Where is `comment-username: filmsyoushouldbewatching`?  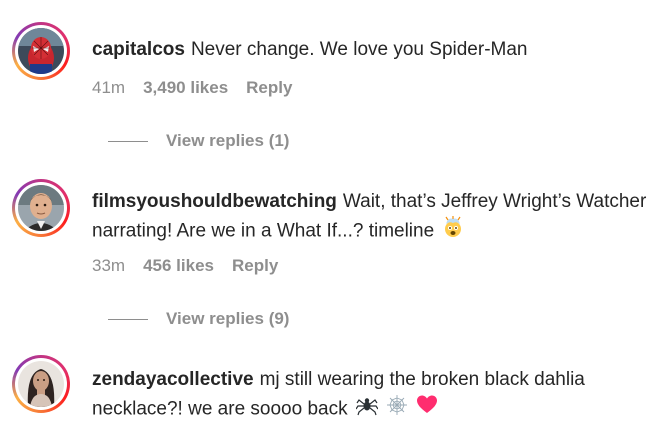 comment-username: filmsyoushouldbewatching is located at coordinates (214, 201).